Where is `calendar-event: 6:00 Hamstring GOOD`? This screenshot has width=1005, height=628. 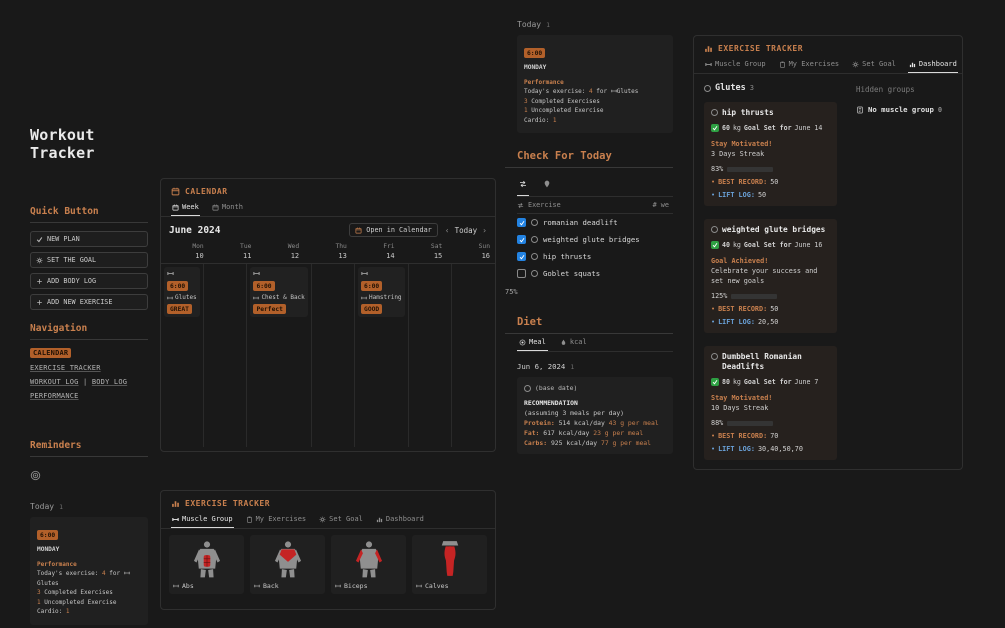
calendar-event: 6:00 Hamstring GOOD is located at coordinates (381, 292).